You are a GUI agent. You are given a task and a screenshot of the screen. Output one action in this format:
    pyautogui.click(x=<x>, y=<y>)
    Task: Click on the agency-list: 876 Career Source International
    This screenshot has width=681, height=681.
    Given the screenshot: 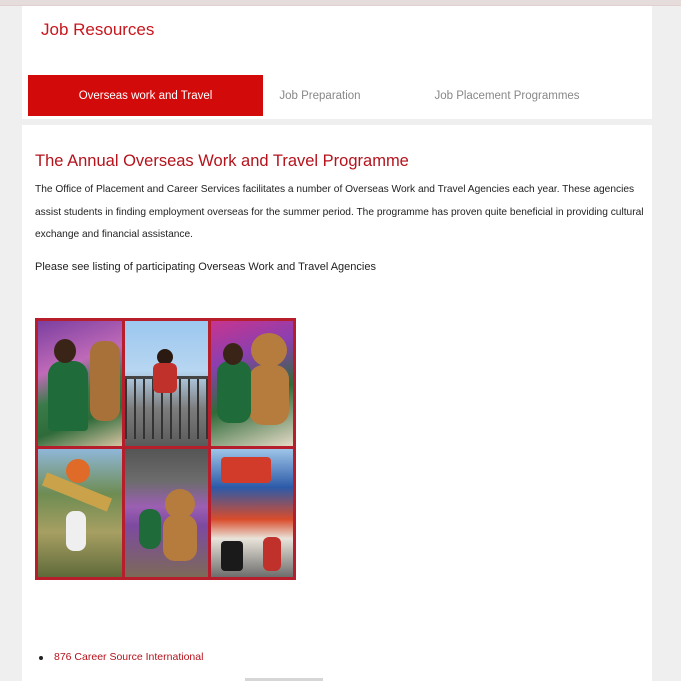 What is the action you would take?
    pyautogui.click(x=119, y=657)
    